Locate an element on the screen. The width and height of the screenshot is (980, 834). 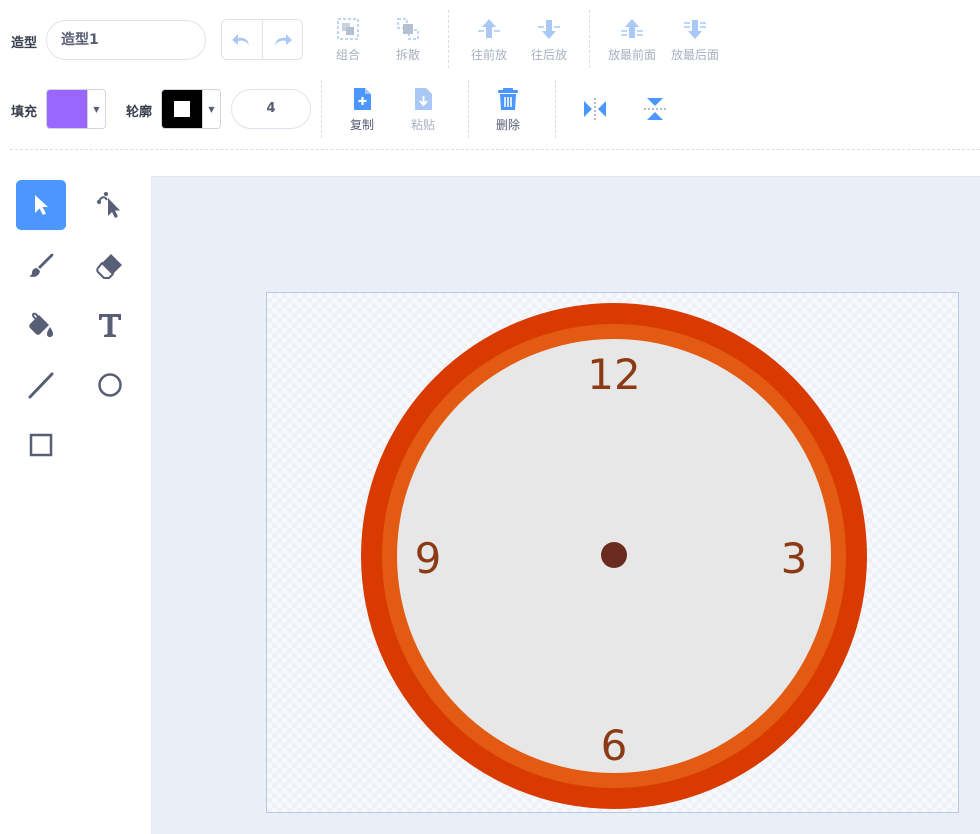
flip-horizontal-icon is located at coordinates (595, 109).